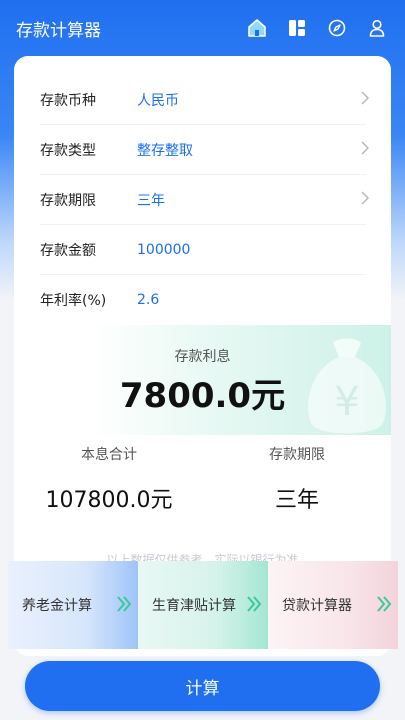 Image resolution: width=405 pixels, height=720 pixels. What do you see at coordinates (317, 28) in the screenshot?
I see `header-icons` at bounding box center [317, 28].